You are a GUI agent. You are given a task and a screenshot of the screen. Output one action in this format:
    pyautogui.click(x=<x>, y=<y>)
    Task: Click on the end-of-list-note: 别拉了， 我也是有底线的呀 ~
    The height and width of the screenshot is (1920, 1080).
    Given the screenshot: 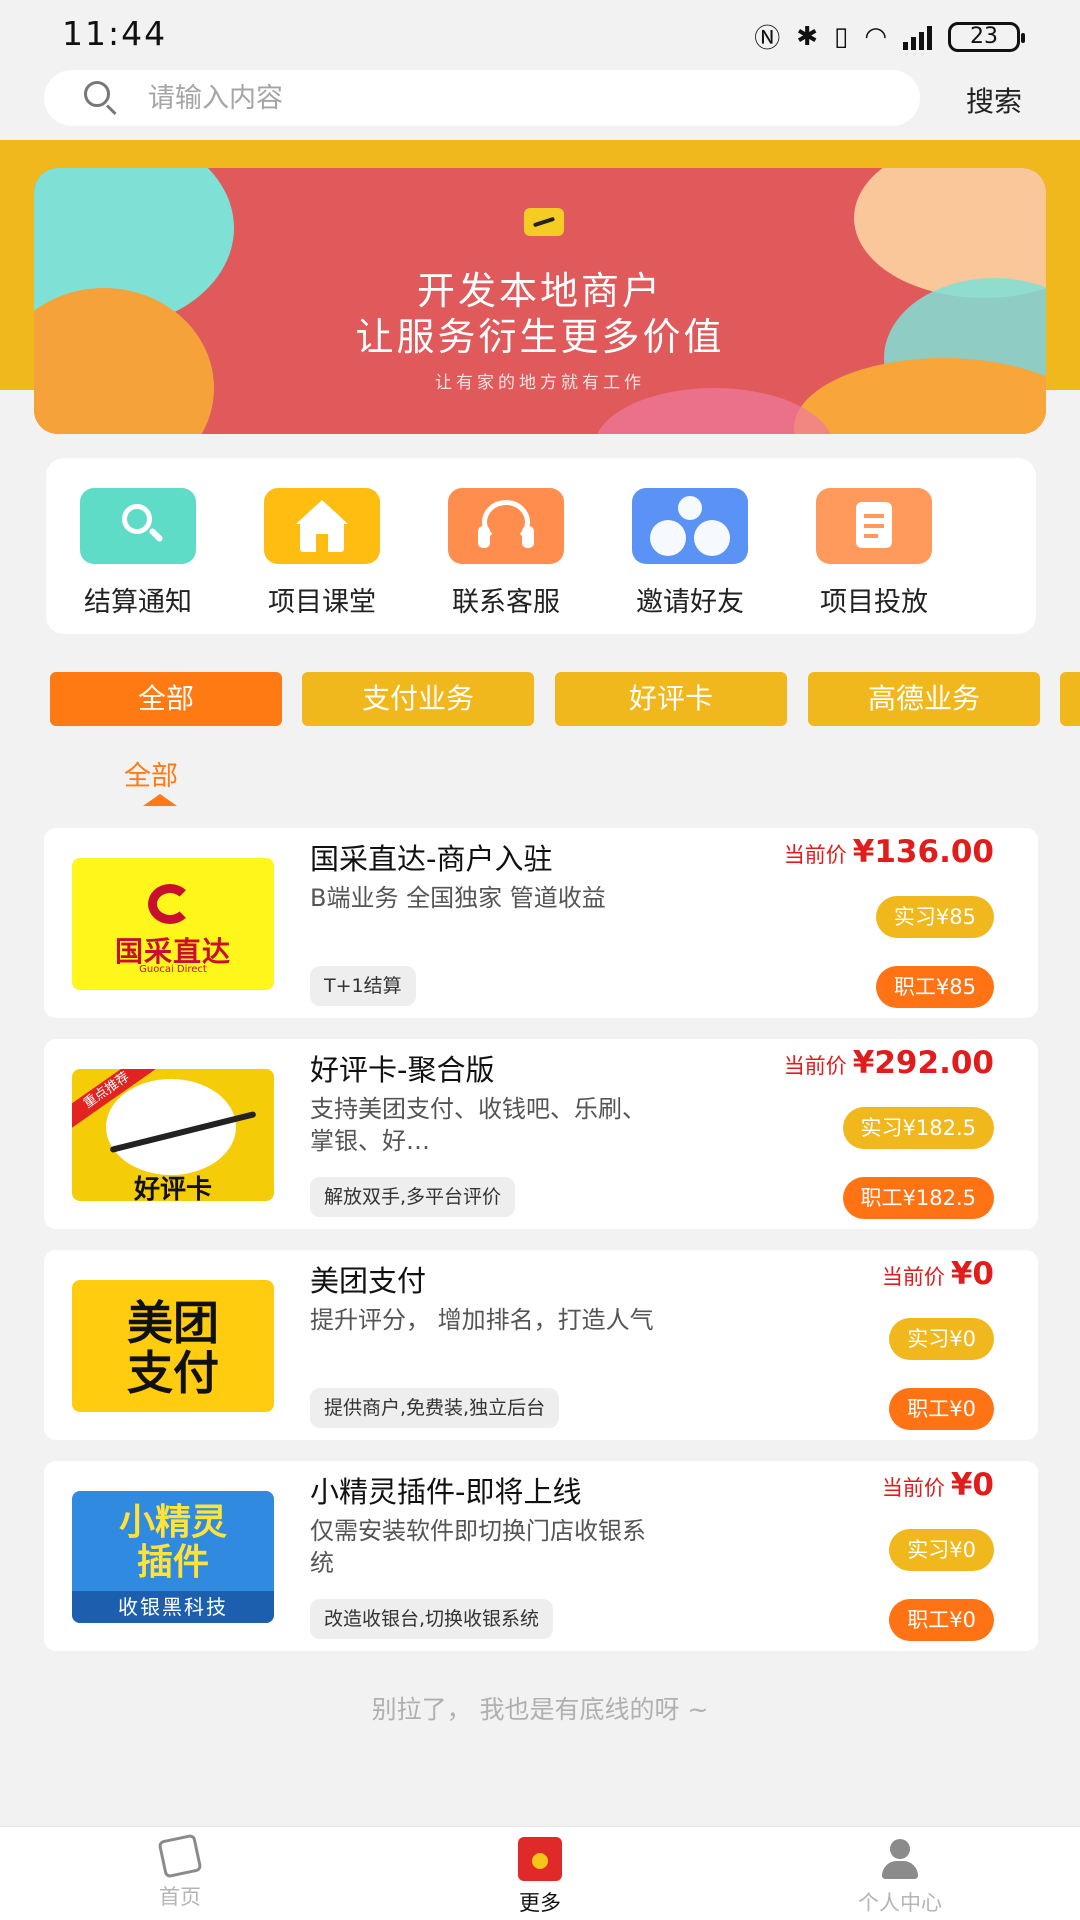 What is the action you would take?
    pyautogui.click(x=540, y=1709)
    